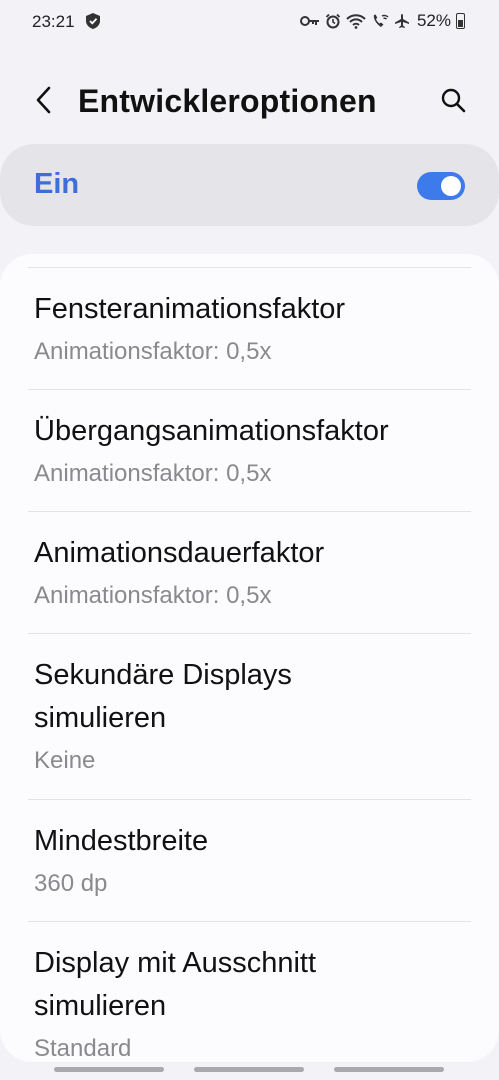 This screenshot has height=1080, width=499. Describe the element at coordinates (451, 186) in the screenshot. I see `toggle-knob` at that location.